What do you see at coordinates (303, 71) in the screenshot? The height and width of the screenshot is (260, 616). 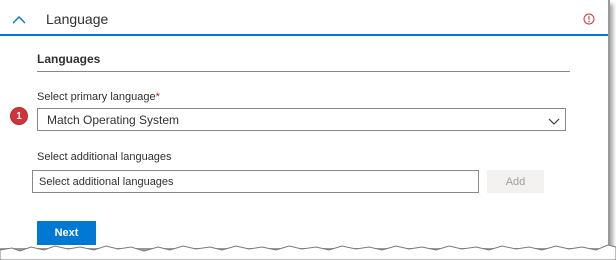 I see `divider` at bounding box center [303, 71].